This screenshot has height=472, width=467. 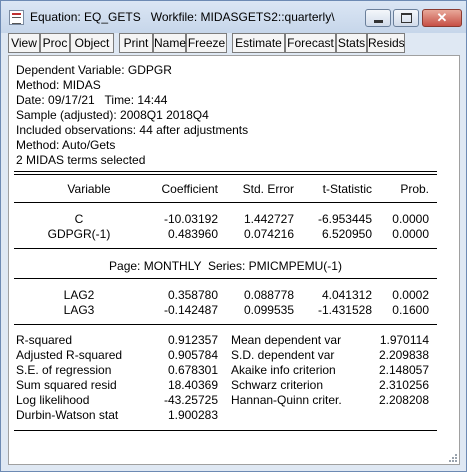 What do you see at coordinates (69, 355) in the screenshot?
I see `stat-label: Adjusted R-squared` at bounding box center [69, 355].